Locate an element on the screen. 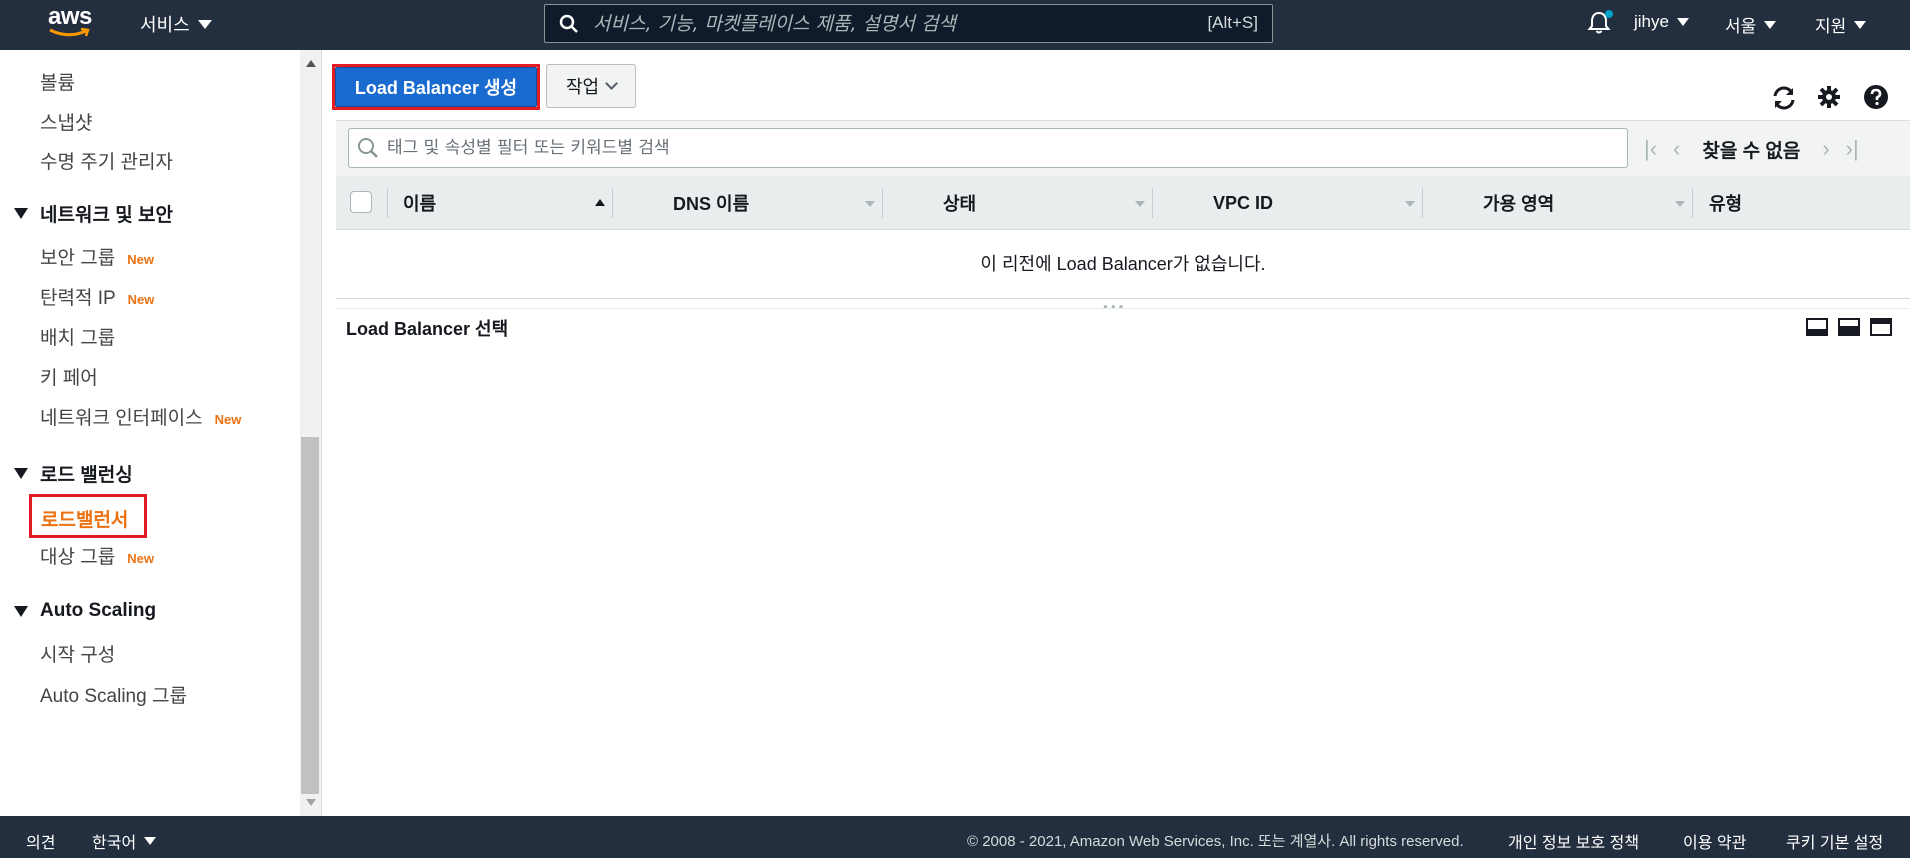  column-header-dns: DNS 이름 is located at coordinates (711, 203).